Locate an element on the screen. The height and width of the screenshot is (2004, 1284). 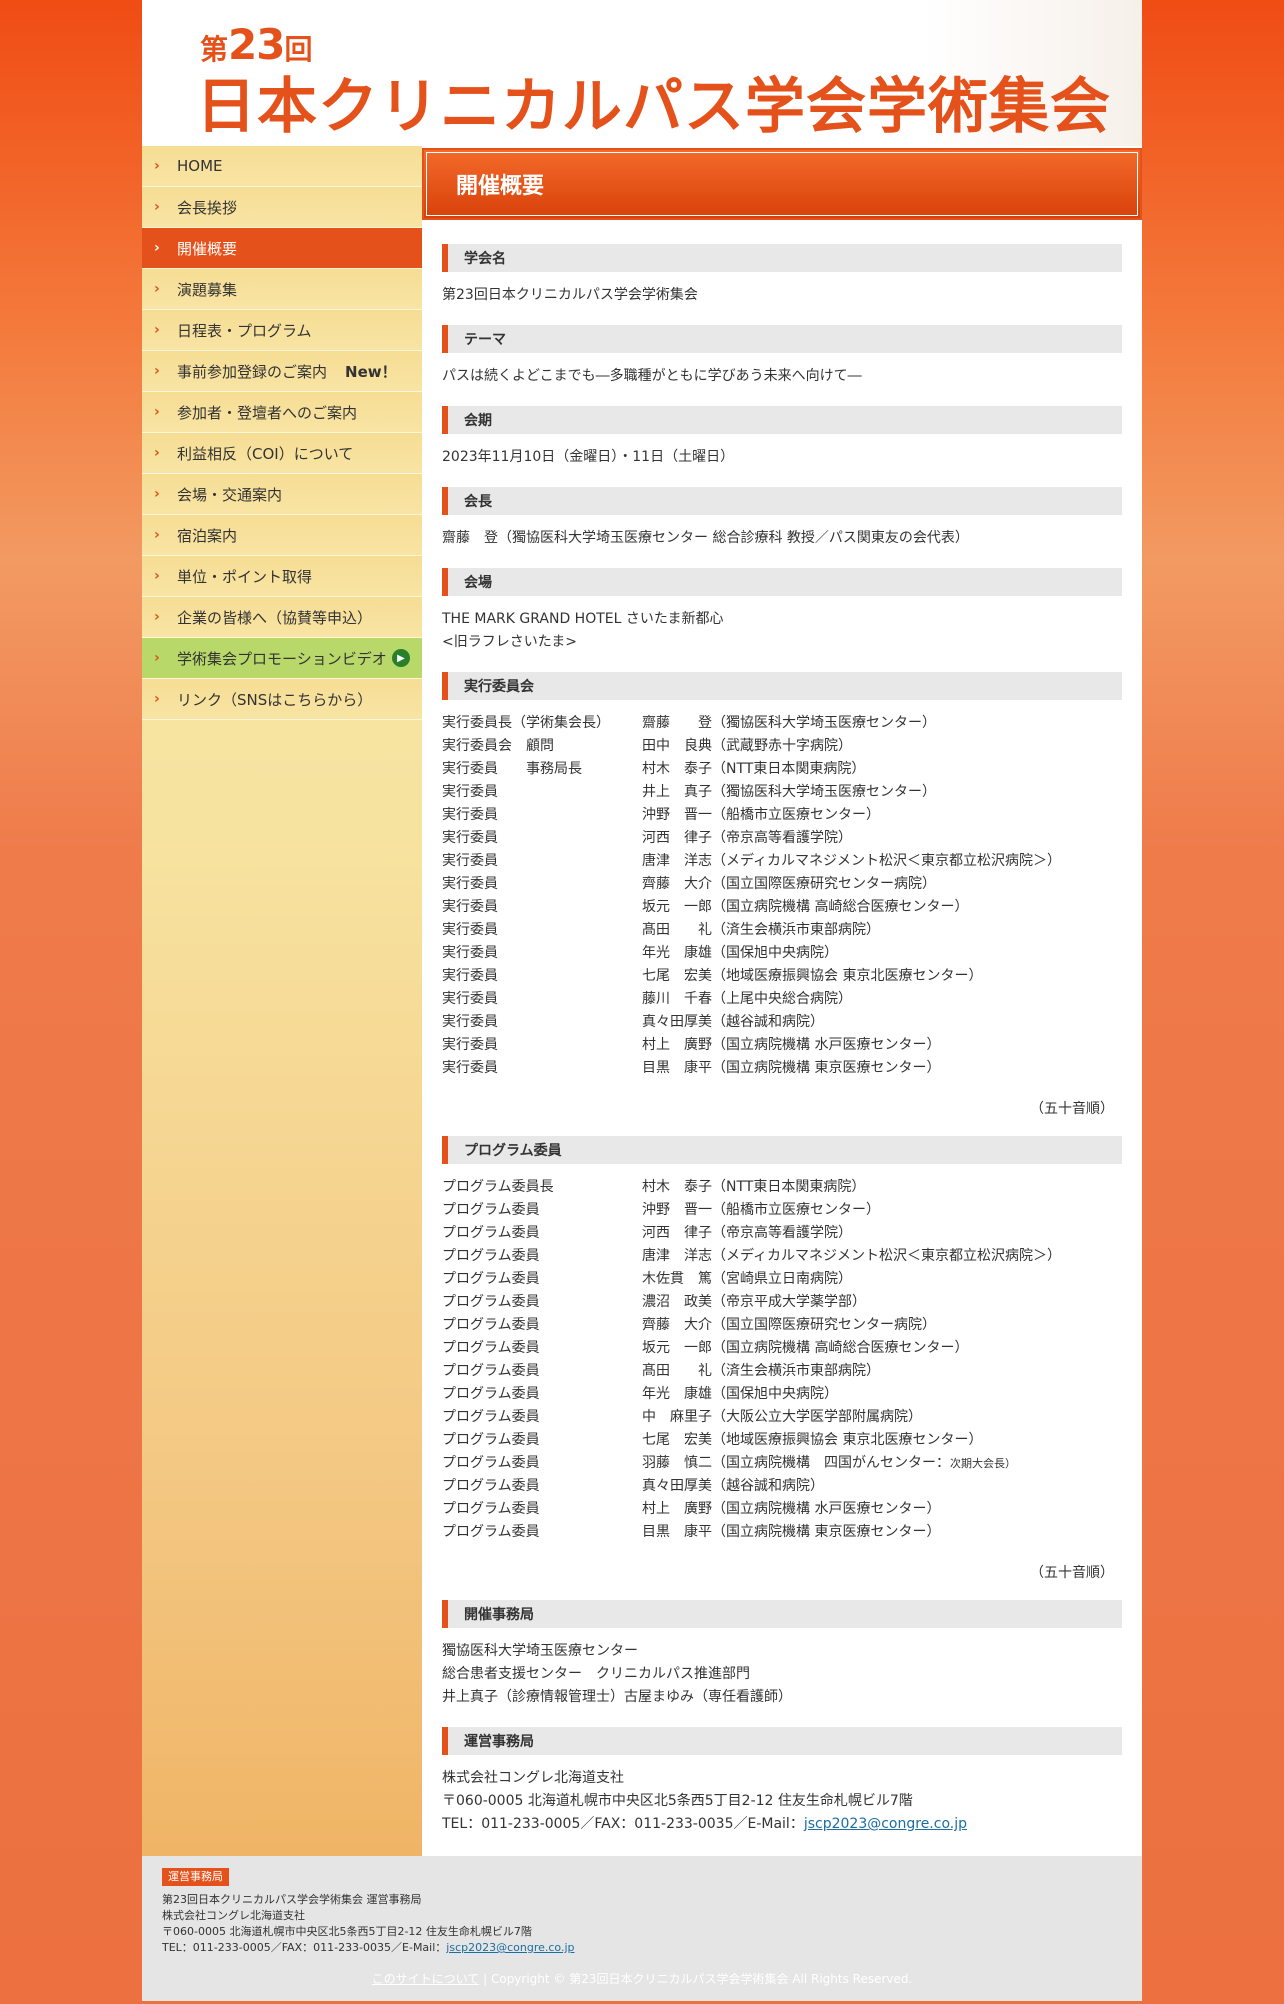
nav-sponsors: › 企業の皆様へ（協賛等申込） is located at coordinates (282, 617).